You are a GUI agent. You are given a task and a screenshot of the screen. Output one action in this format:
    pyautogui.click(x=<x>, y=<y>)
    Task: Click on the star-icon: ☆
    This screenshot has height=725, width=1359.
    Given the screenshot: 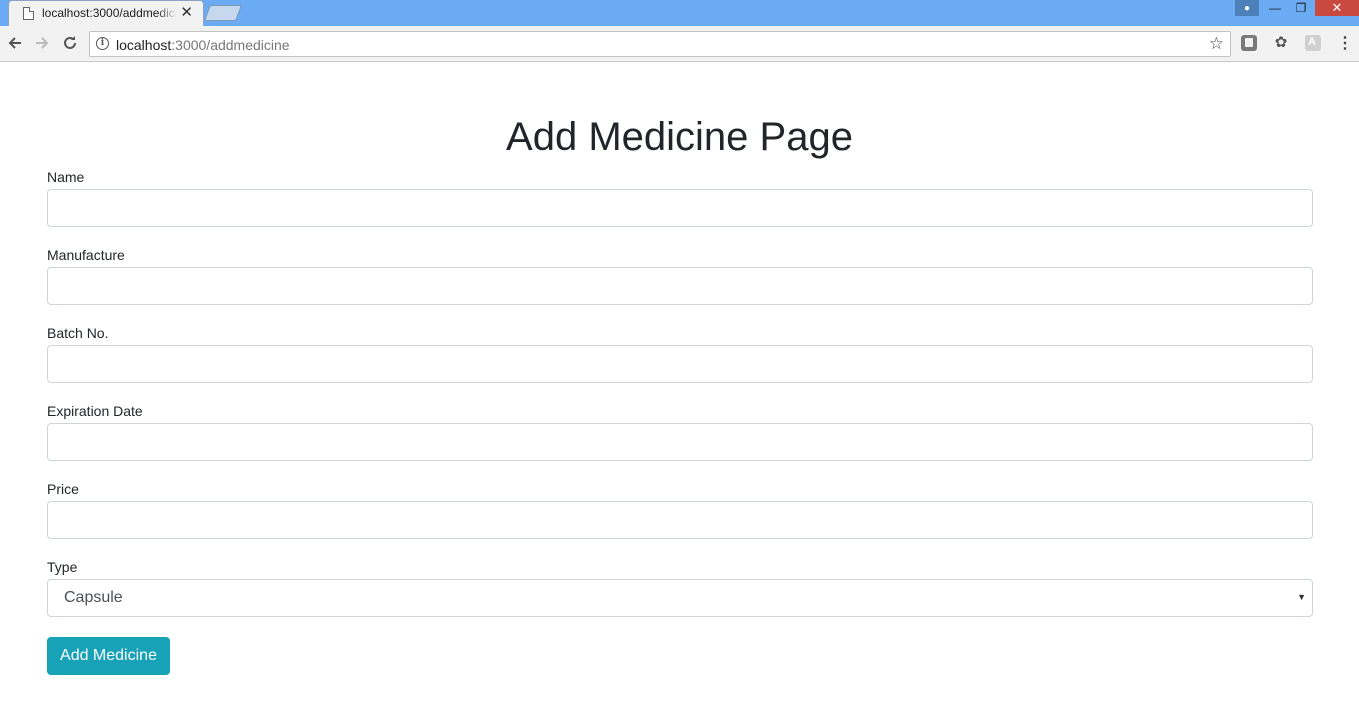 What is the action you would take?
    pyautogui.click(x=1216, y=44)
    